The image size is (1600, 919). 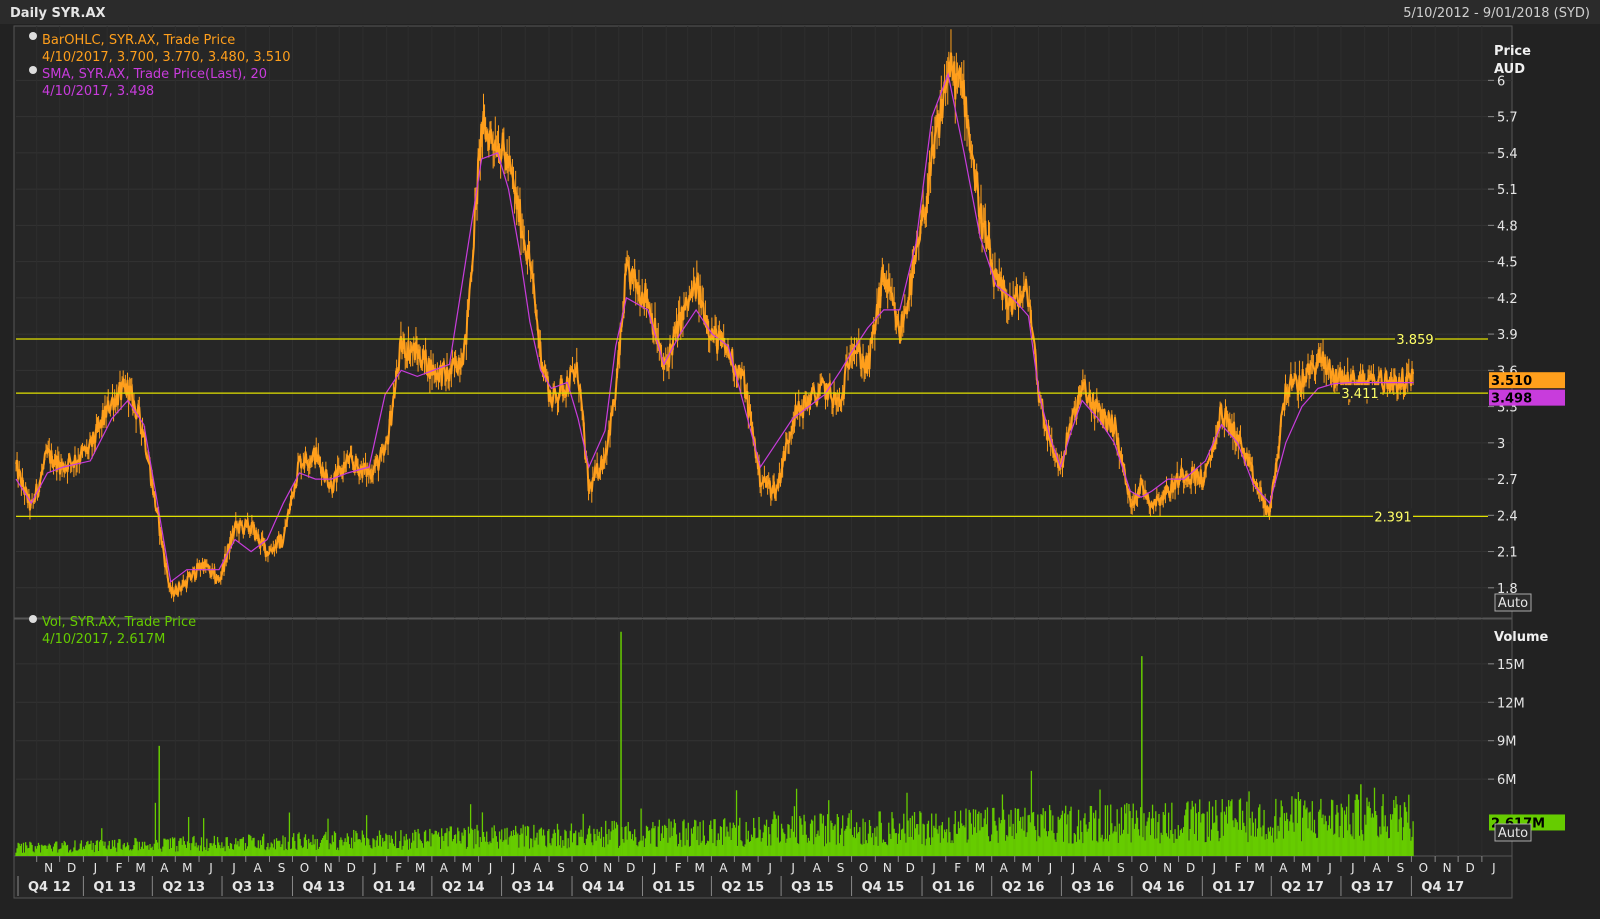 What do you see at coordinates (1359, 394) in the screenshot?
I see `line-label: 3.411` at bounding box center [1359, 394].